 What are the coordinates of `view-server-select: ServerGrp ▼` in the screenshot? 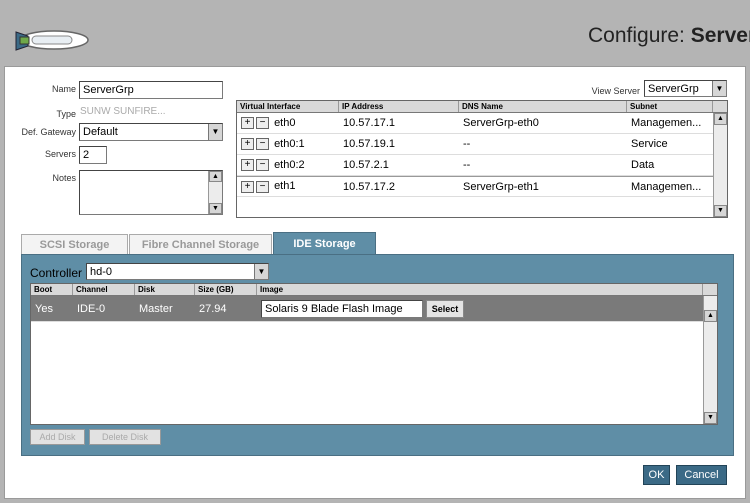 It's located at (685, 88).